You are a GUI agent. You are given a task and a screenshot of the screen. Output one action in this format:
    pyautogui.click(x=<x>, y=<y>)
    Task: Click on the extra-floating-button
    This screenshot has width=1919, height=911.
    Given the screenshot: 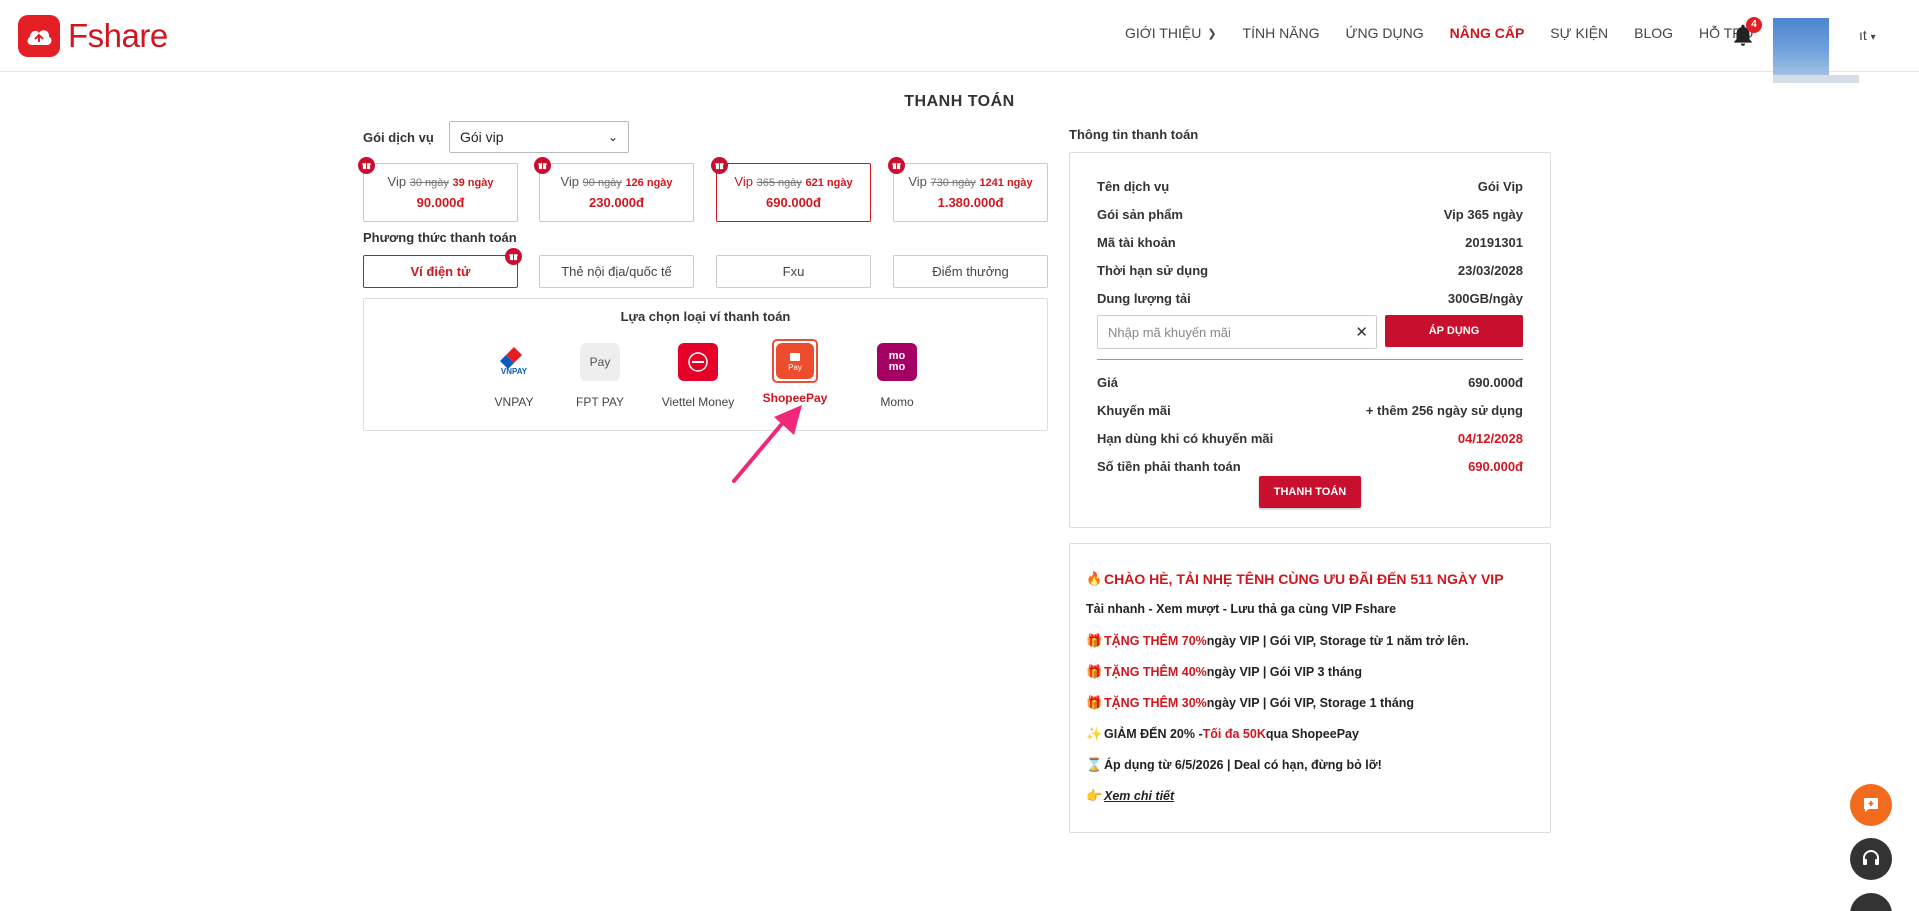 What is the action you would take?
    pyautogui.click(x=1871, y=902)
    